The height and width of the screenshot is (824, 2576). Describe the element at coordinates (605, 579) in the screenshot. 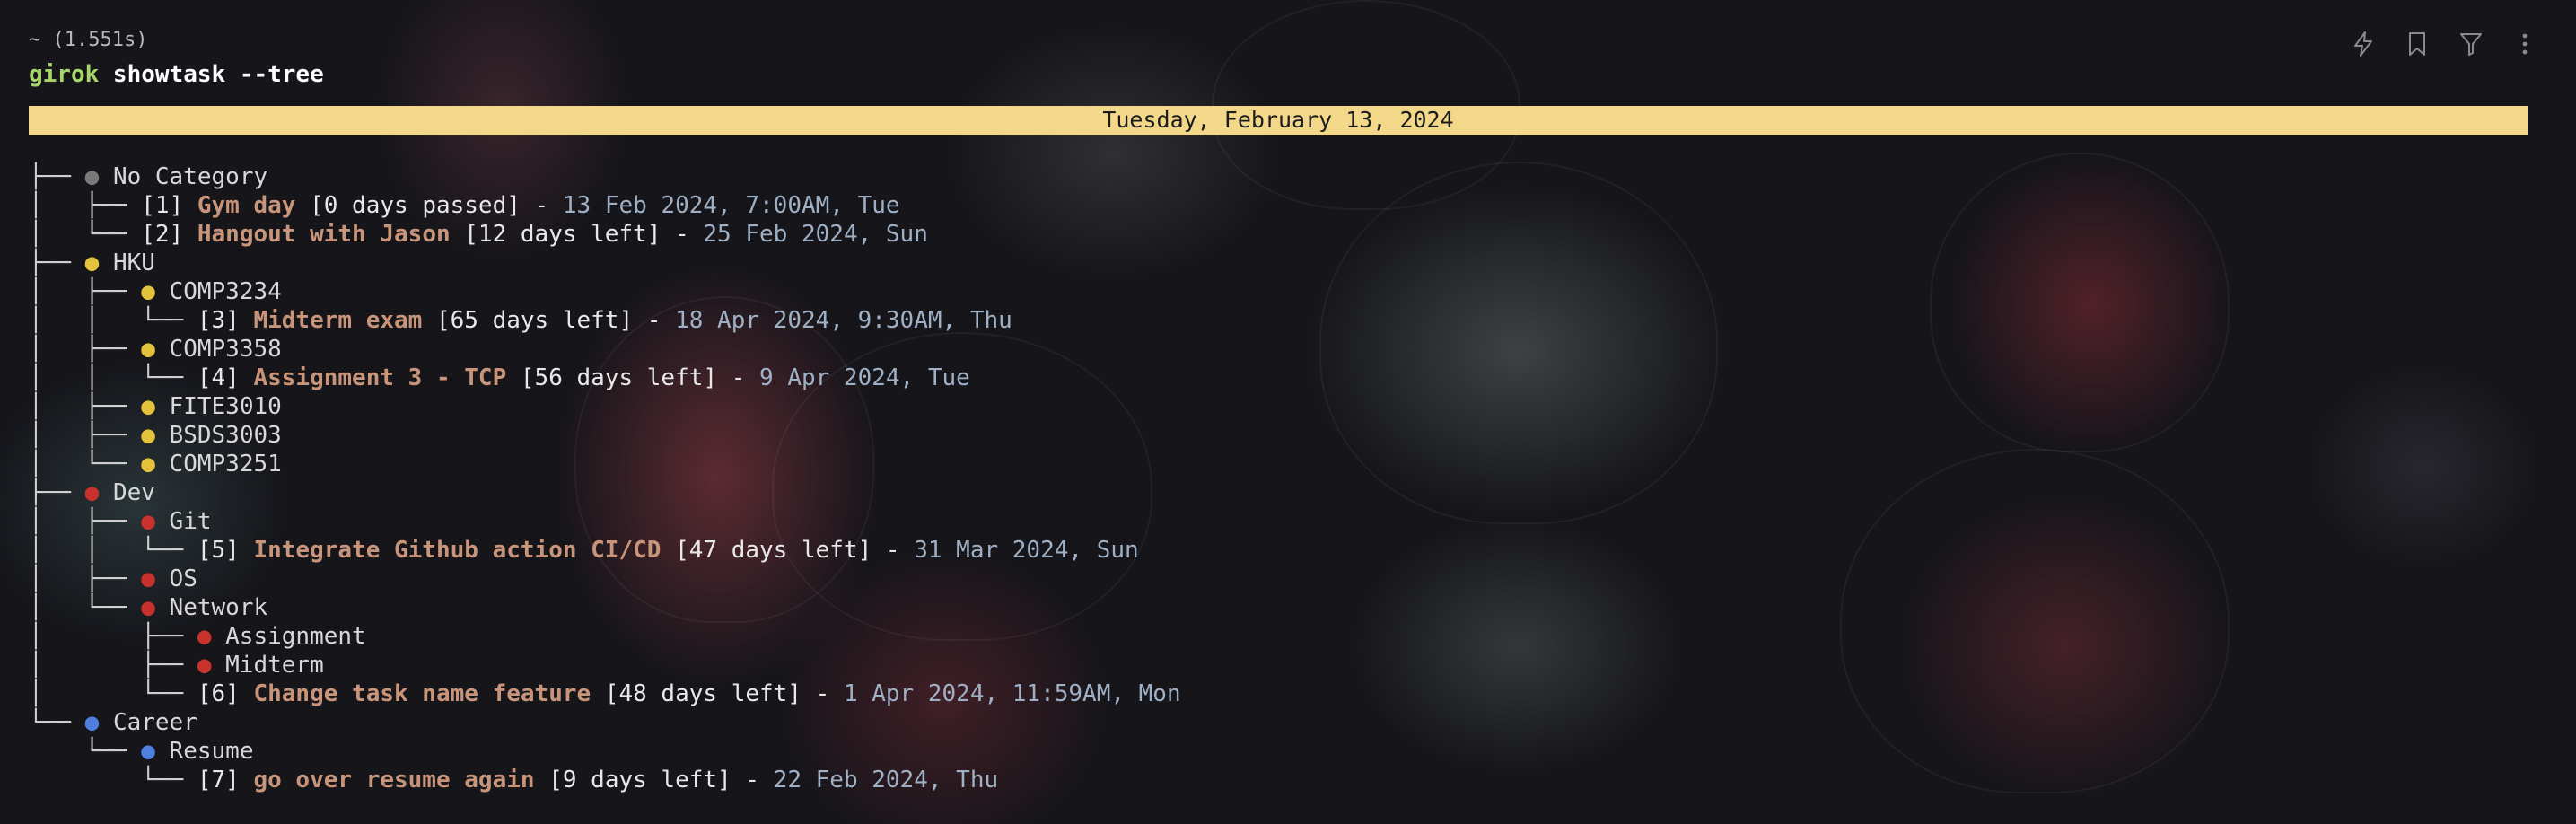

I see `tree-category-row: │ ├── ● OS` at that location.